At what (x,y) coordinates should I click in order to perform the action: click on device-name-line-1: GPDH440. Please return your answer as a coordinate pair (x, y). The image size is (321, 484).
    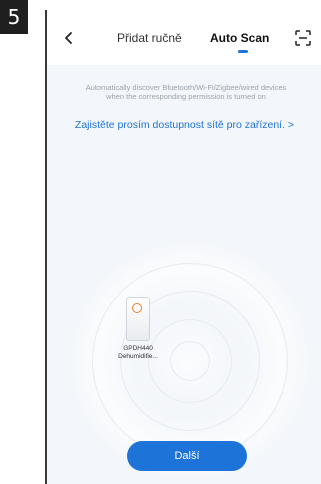
    Looking at the image, I should click on (138, 348).